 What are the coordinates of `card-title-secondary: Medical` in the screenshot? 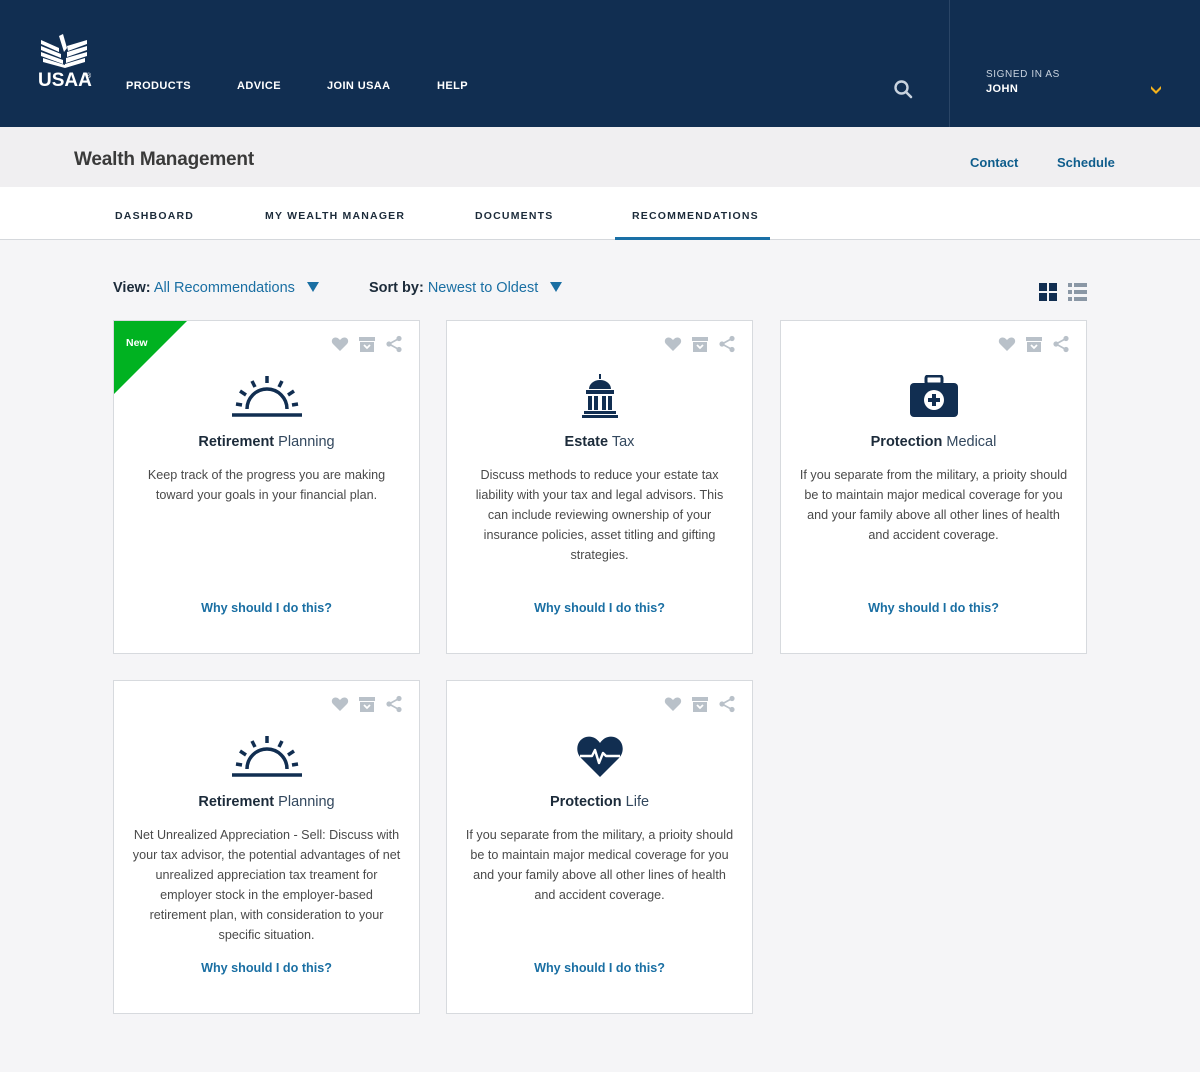 It's located at (971, 442).